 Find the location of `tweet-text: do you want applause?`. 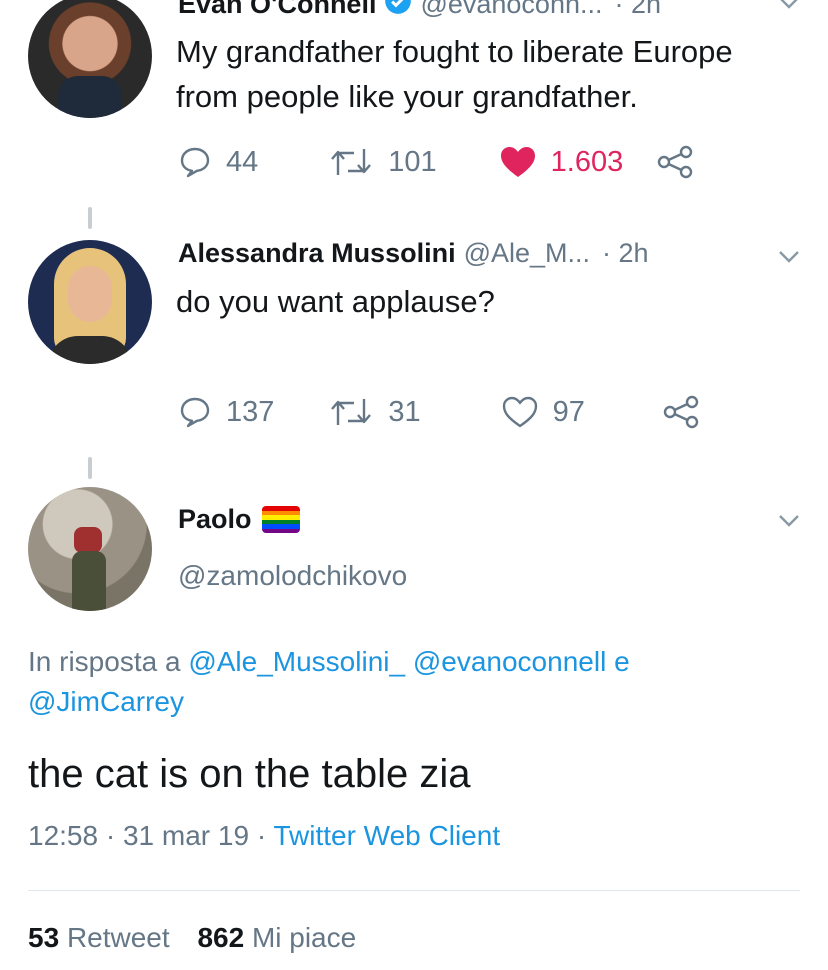

tweet-text: do you want applause? is located at coordinates (335, 301).